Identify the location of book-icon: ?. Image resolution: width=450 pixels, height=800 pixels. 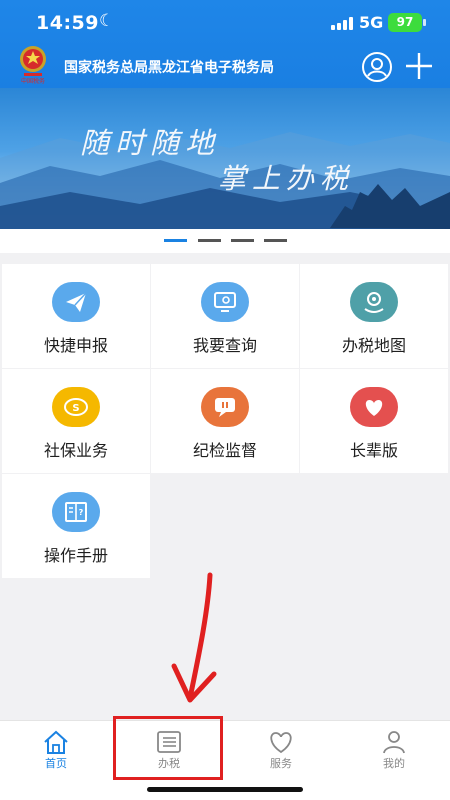
(76, 512).